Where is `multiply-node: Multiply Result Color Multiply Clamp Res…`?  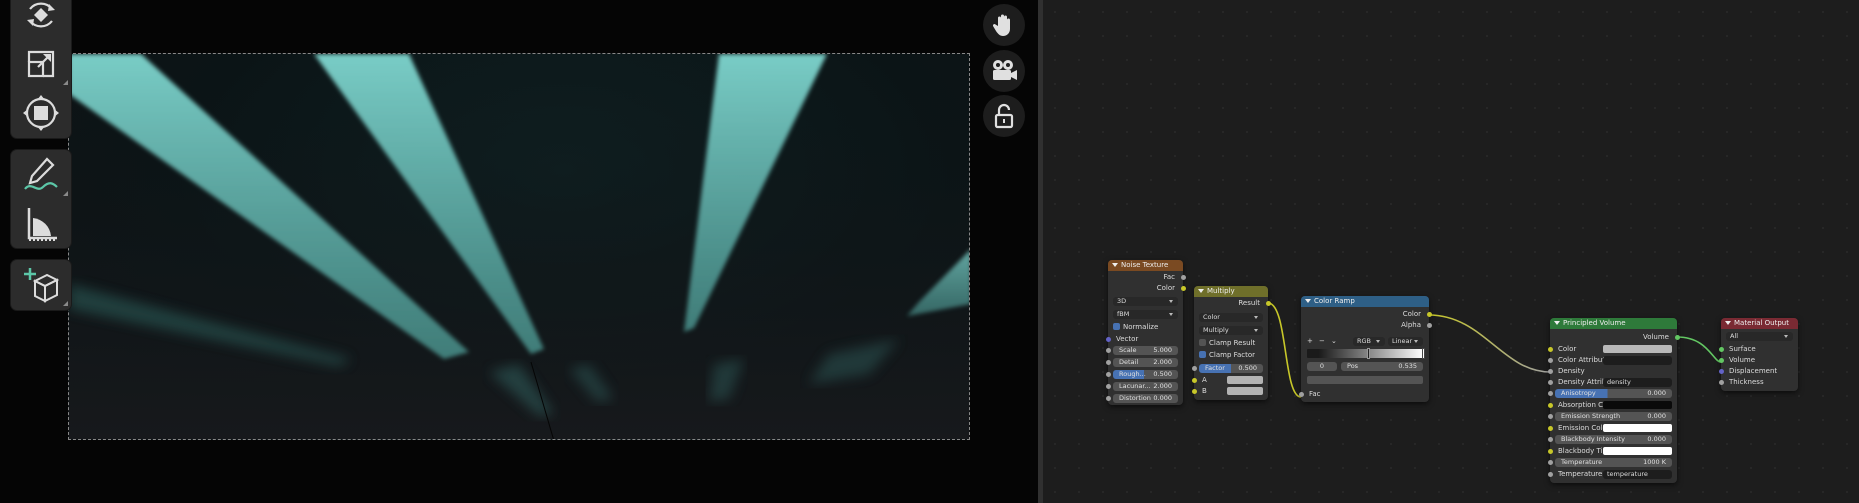
multiply-node: Multiply Result Color Multiply Clamp Res… is located at coordinates (1231, 343).